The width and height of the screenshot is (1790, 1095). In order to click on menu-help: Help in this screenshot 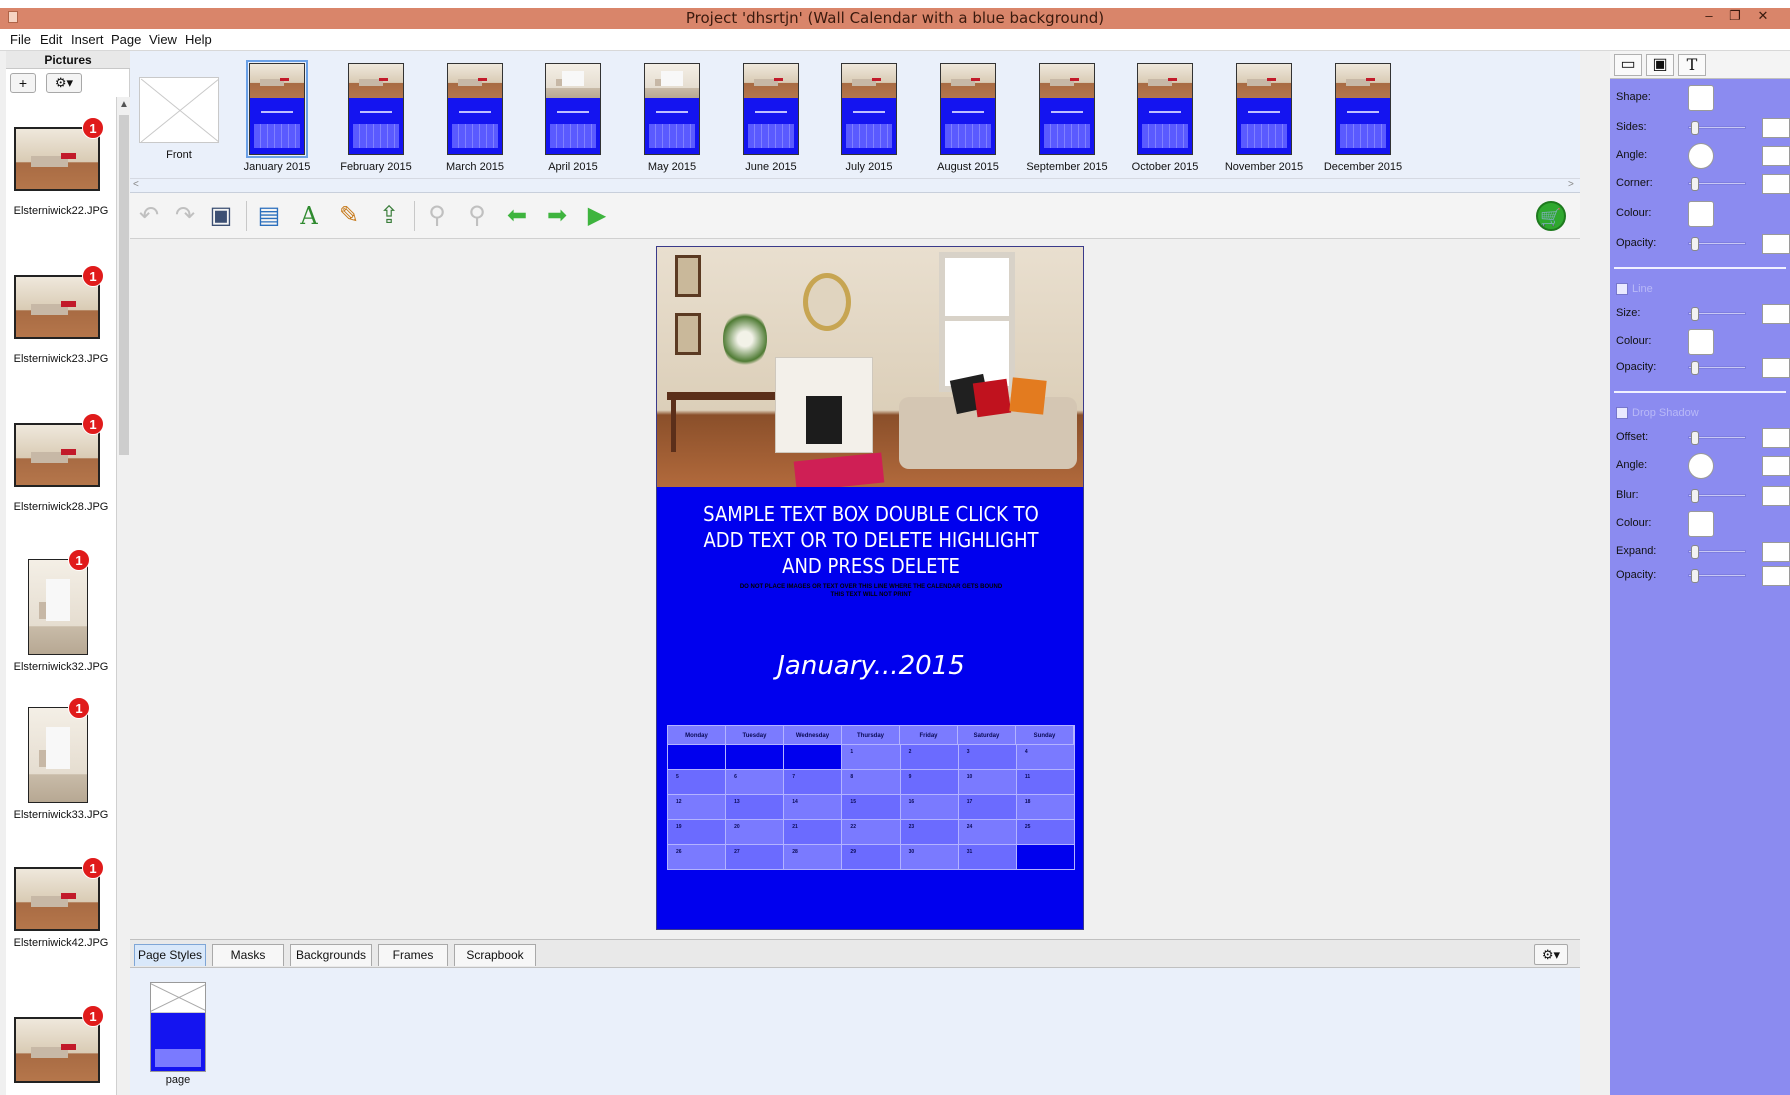, I will do `click(198, 39)`.